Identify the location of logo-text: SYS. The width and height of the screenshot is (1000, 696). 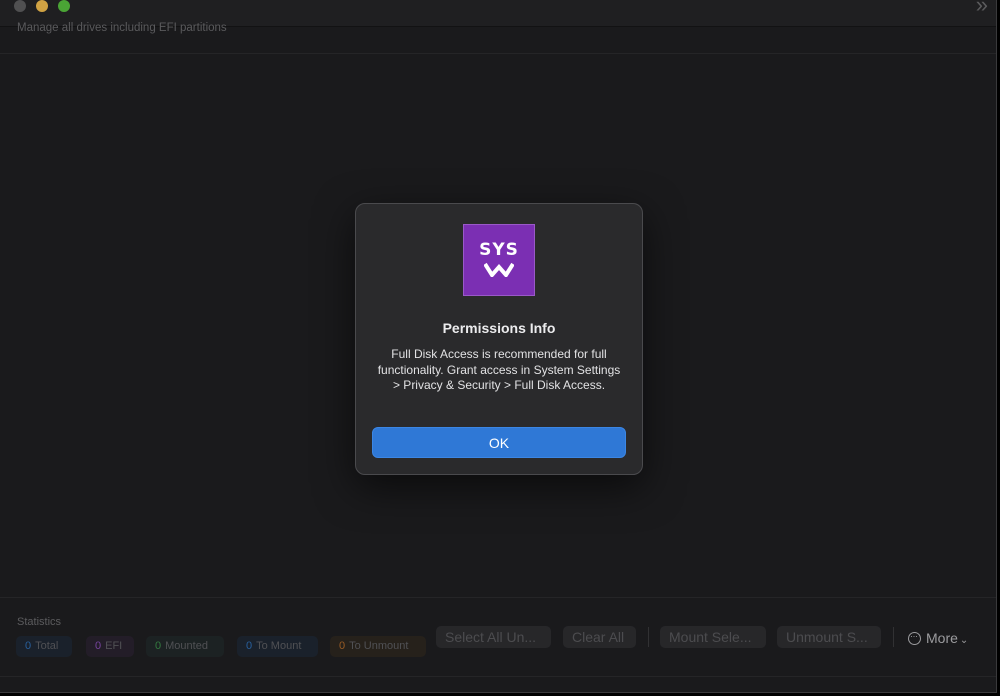
(499, 250).